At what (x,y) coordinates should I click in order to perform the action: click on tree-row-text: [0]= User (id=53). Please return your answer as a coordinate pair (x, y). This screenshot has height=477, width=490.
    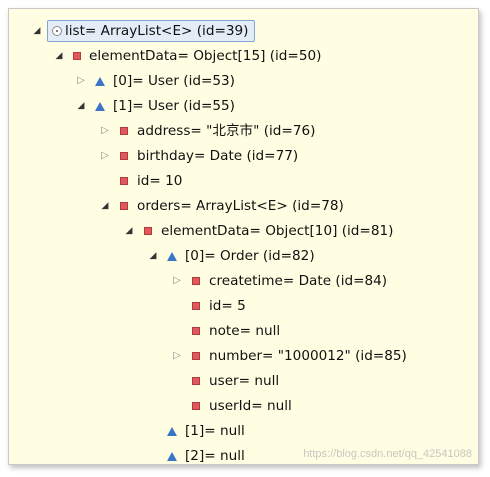
    Looking at the image, I should click on (174, 81).